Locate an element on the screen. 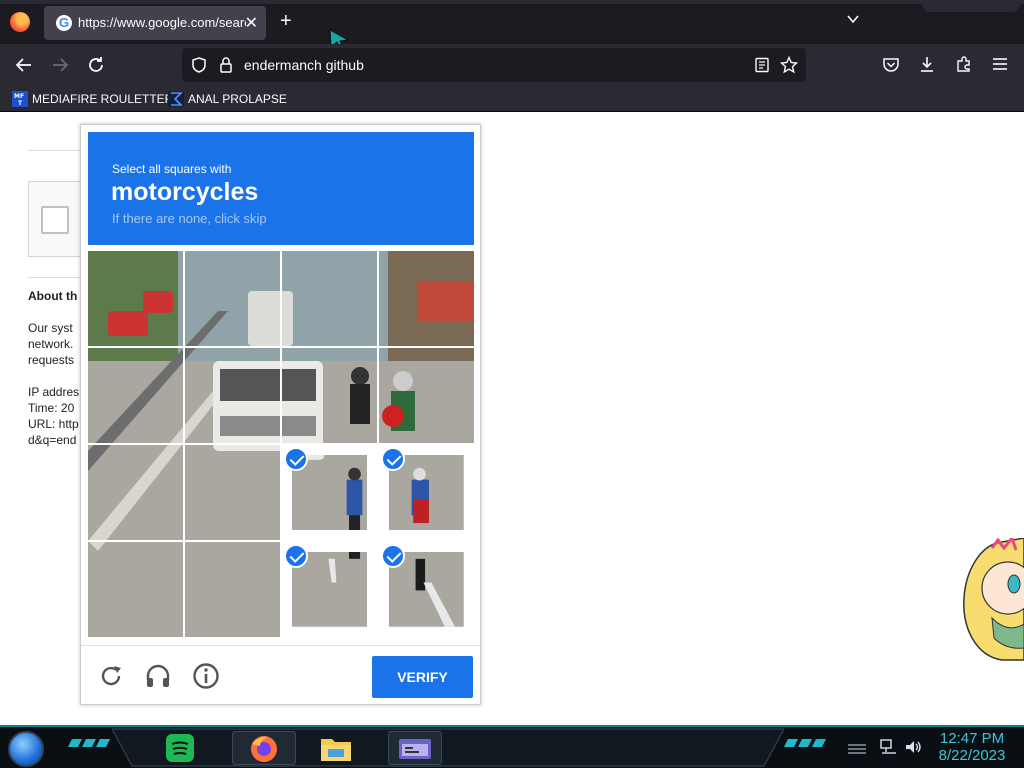 The width and height of the screenshot is (1024, 768). recaptcha-anchor-box is located at coordinates (54, 219).